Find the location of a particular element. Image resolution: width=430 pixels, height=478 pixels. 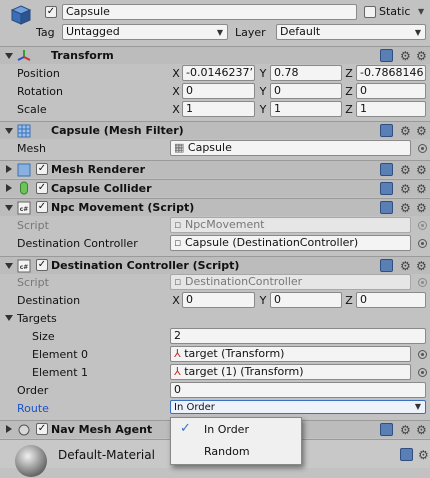

active-checkbox: ✓ is located at coordinates (51, 12).